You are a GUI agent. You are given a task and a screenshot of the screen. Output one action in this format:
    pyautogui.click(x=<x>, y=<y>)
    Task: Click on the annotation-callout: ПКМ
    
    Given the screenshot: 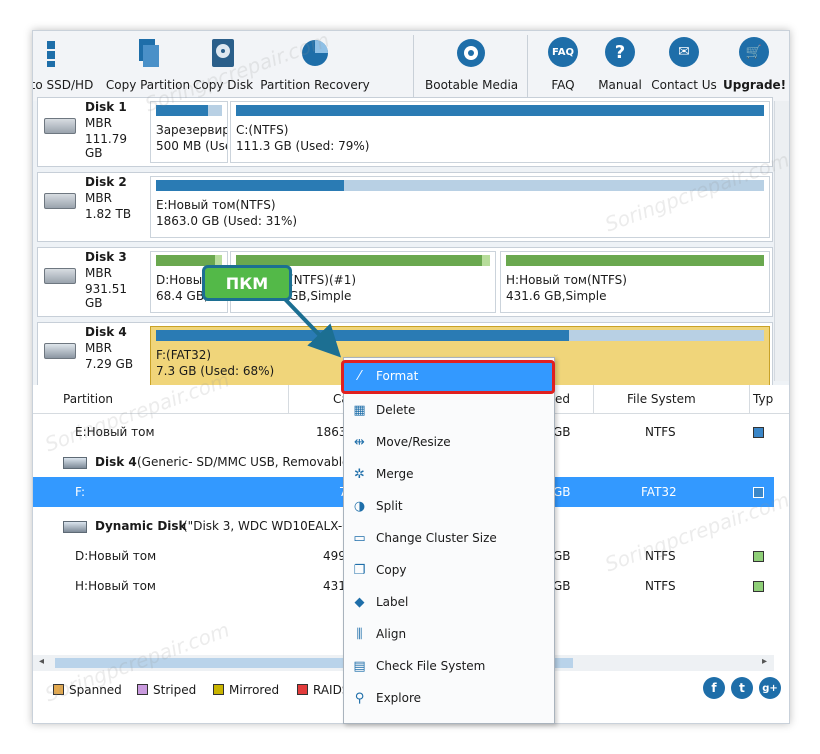 What is the action you would take?
    pyautogui.click(x=247, y=283)
    